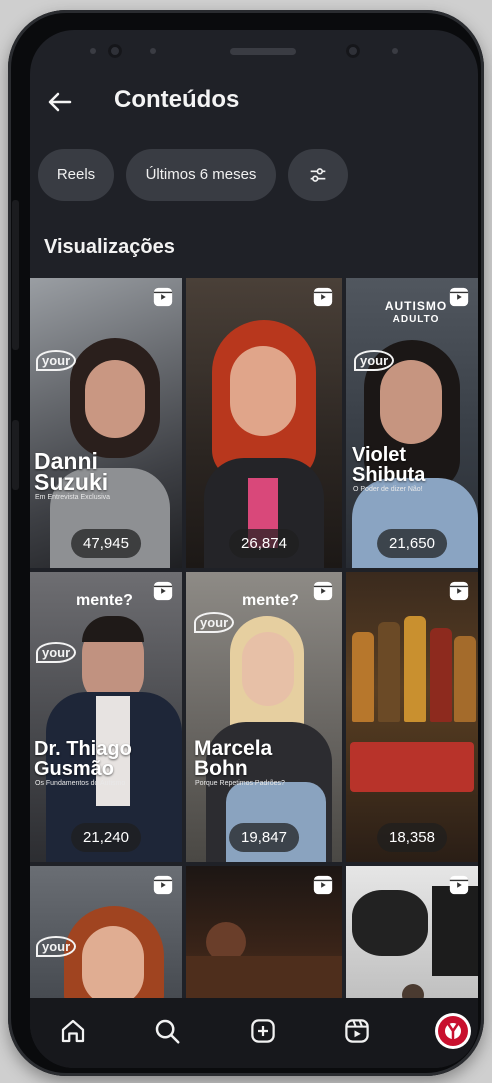  Describe the element at coordinates (83, 749) in the screenshot. I see `guest-name-line1: Dr. Thiago` at that location.